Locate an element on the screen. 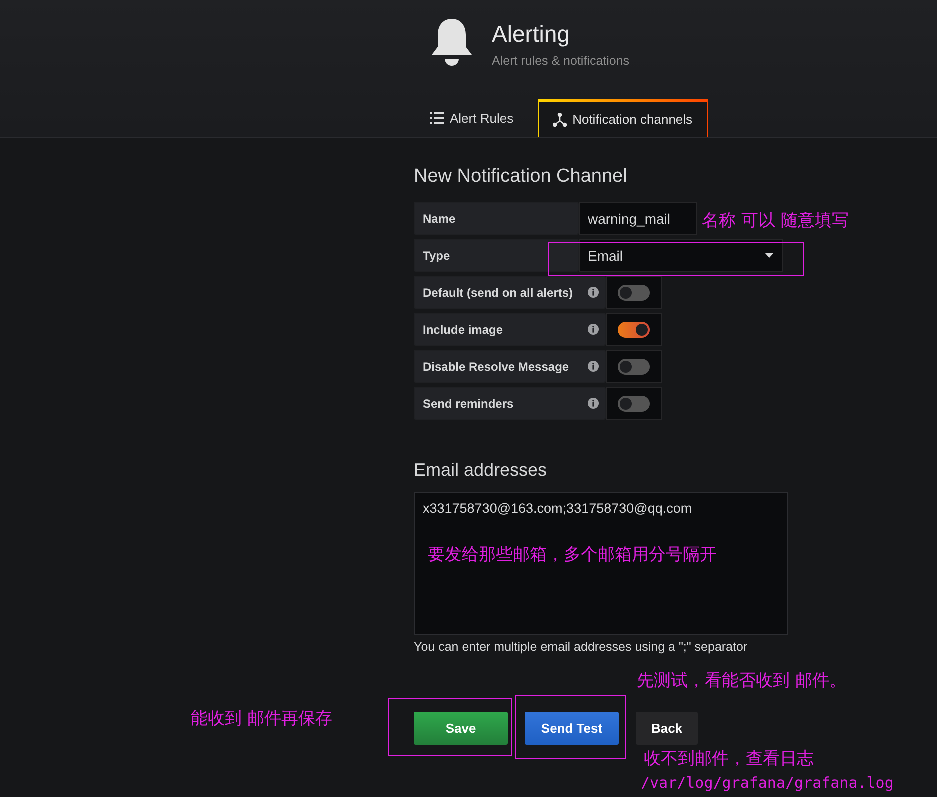 This screenshot has height=797, width=937. list-icon is located at coordinates (437, 118).